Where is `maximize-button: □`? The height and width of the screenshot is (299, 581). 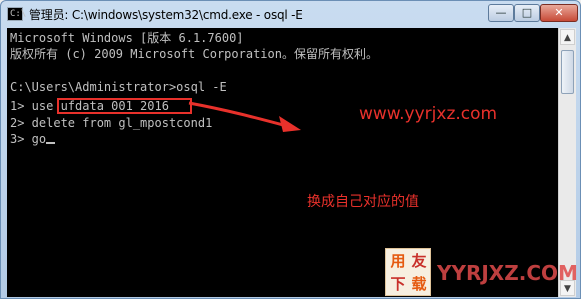 maximize-button: □ is located at coordinates (527, 13).